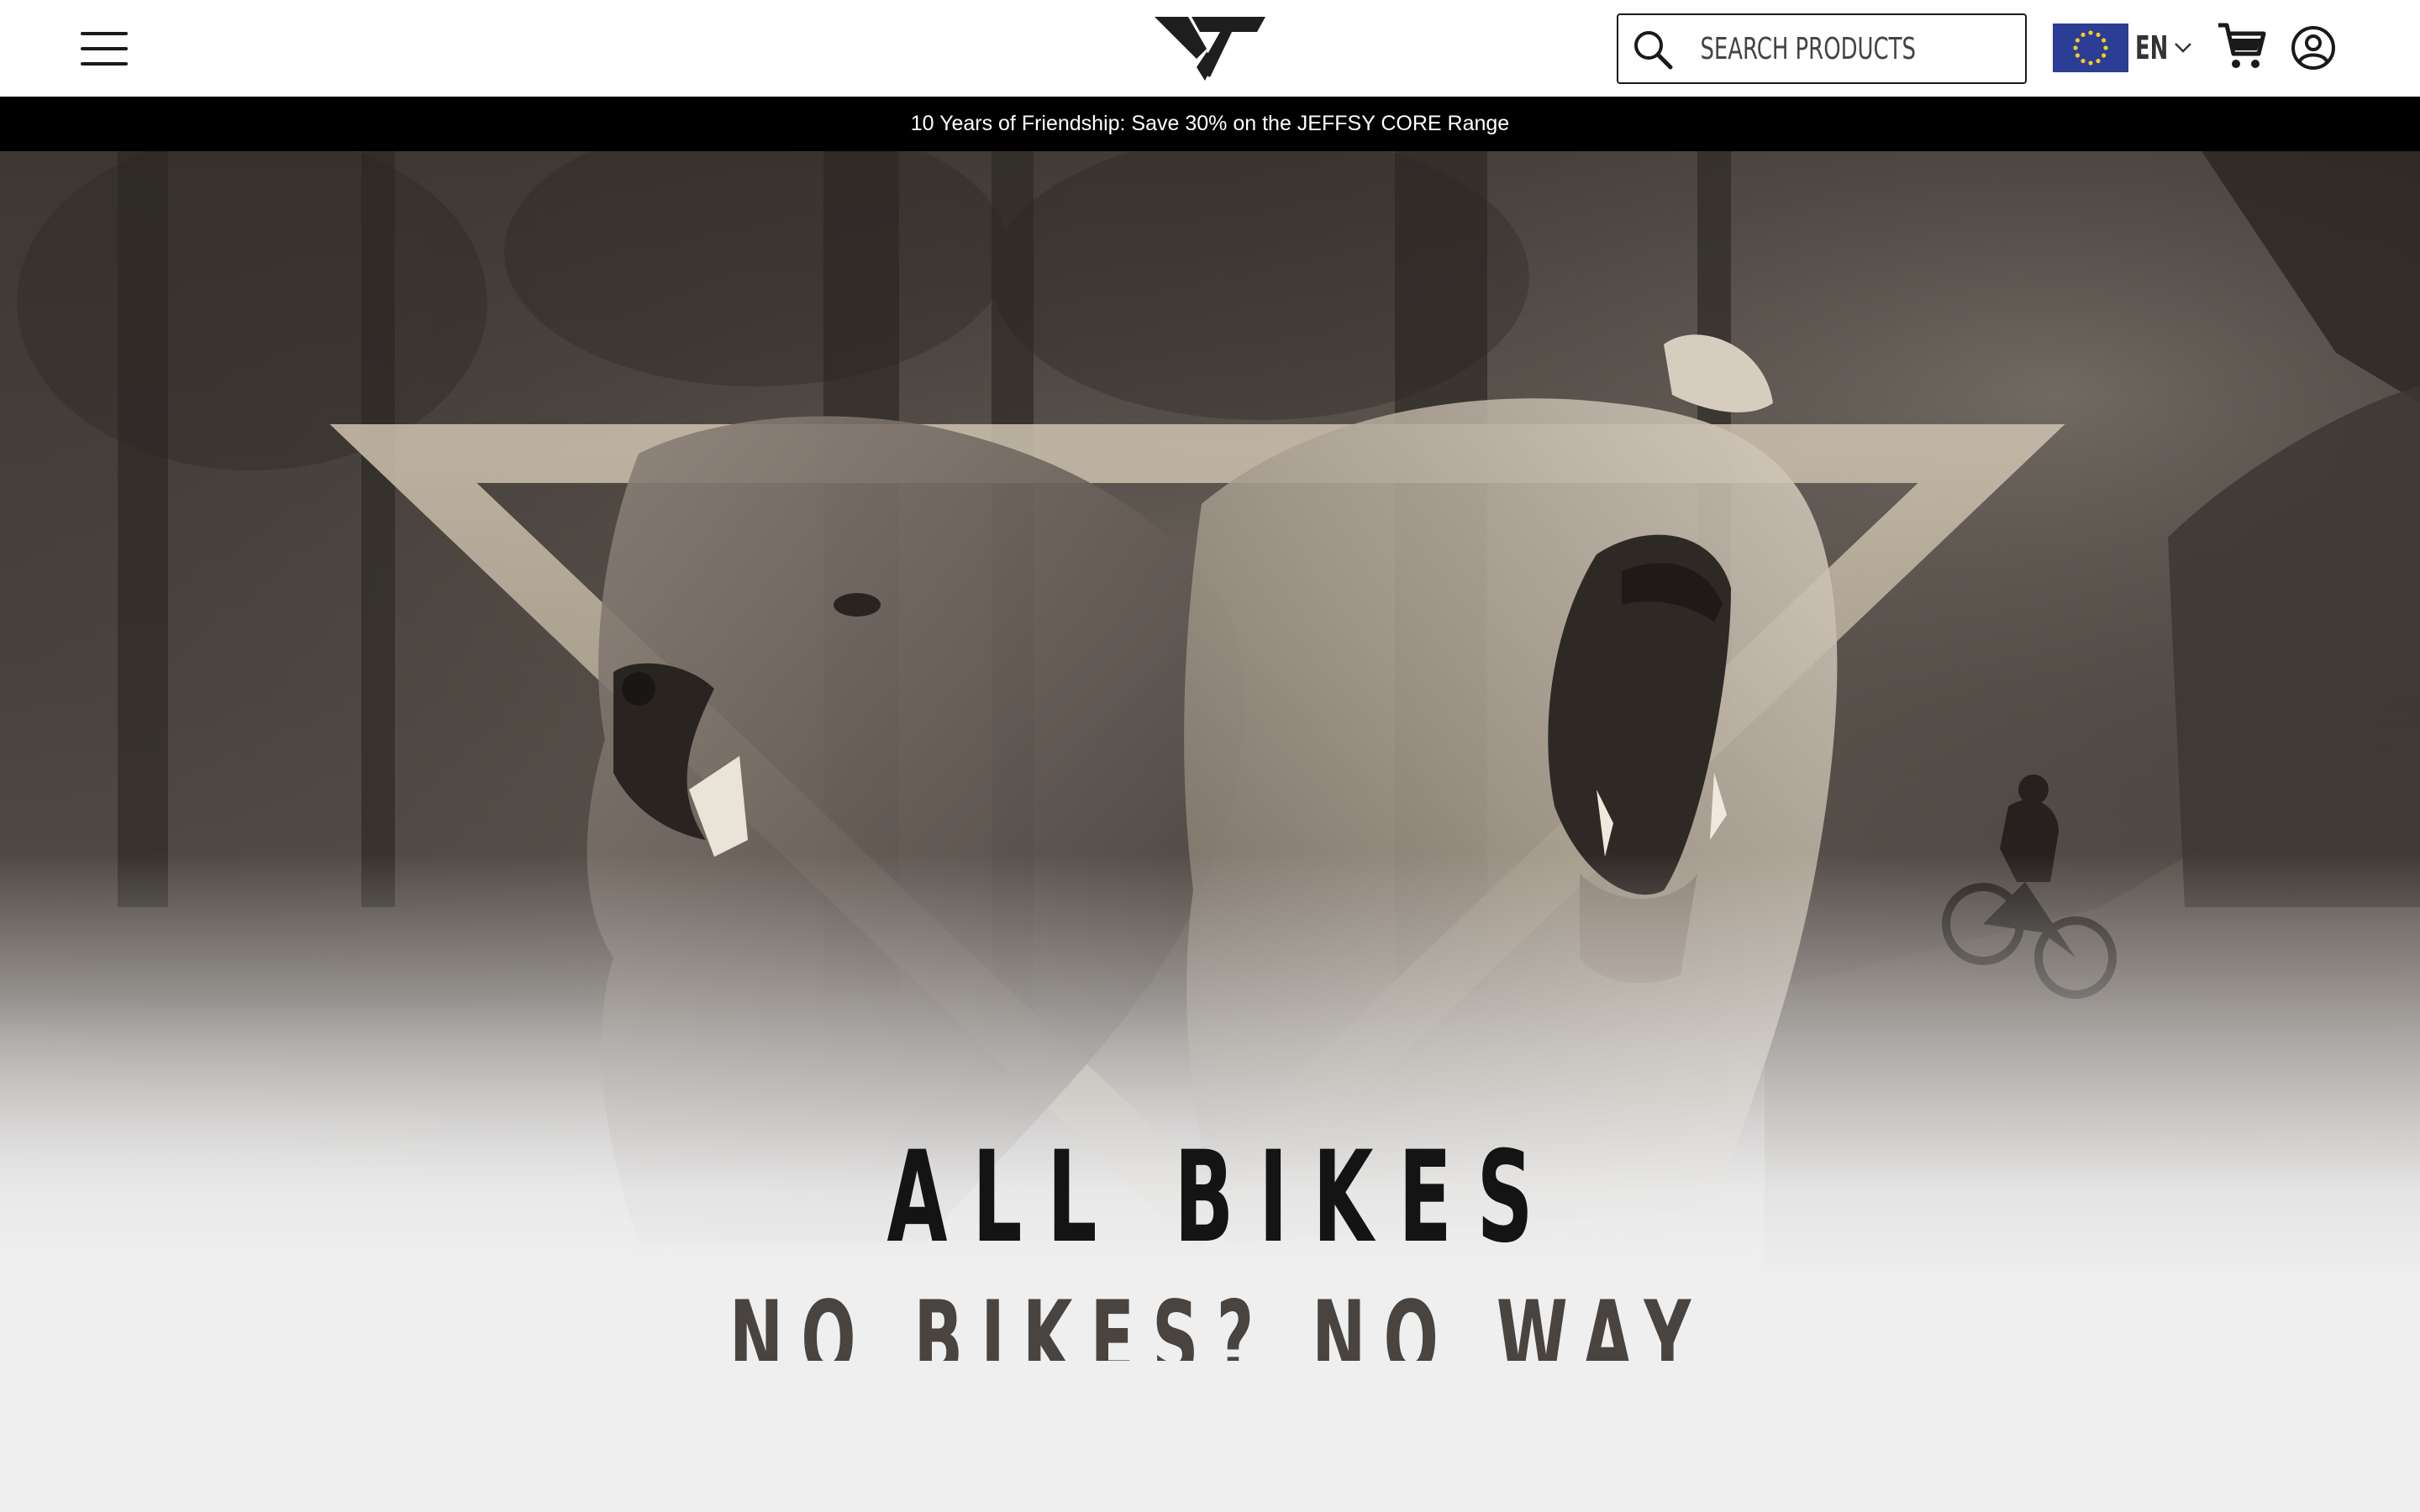 The width and height of the screenshot is (2420, 1512). I want to click on search-box, so click(1822, 48).